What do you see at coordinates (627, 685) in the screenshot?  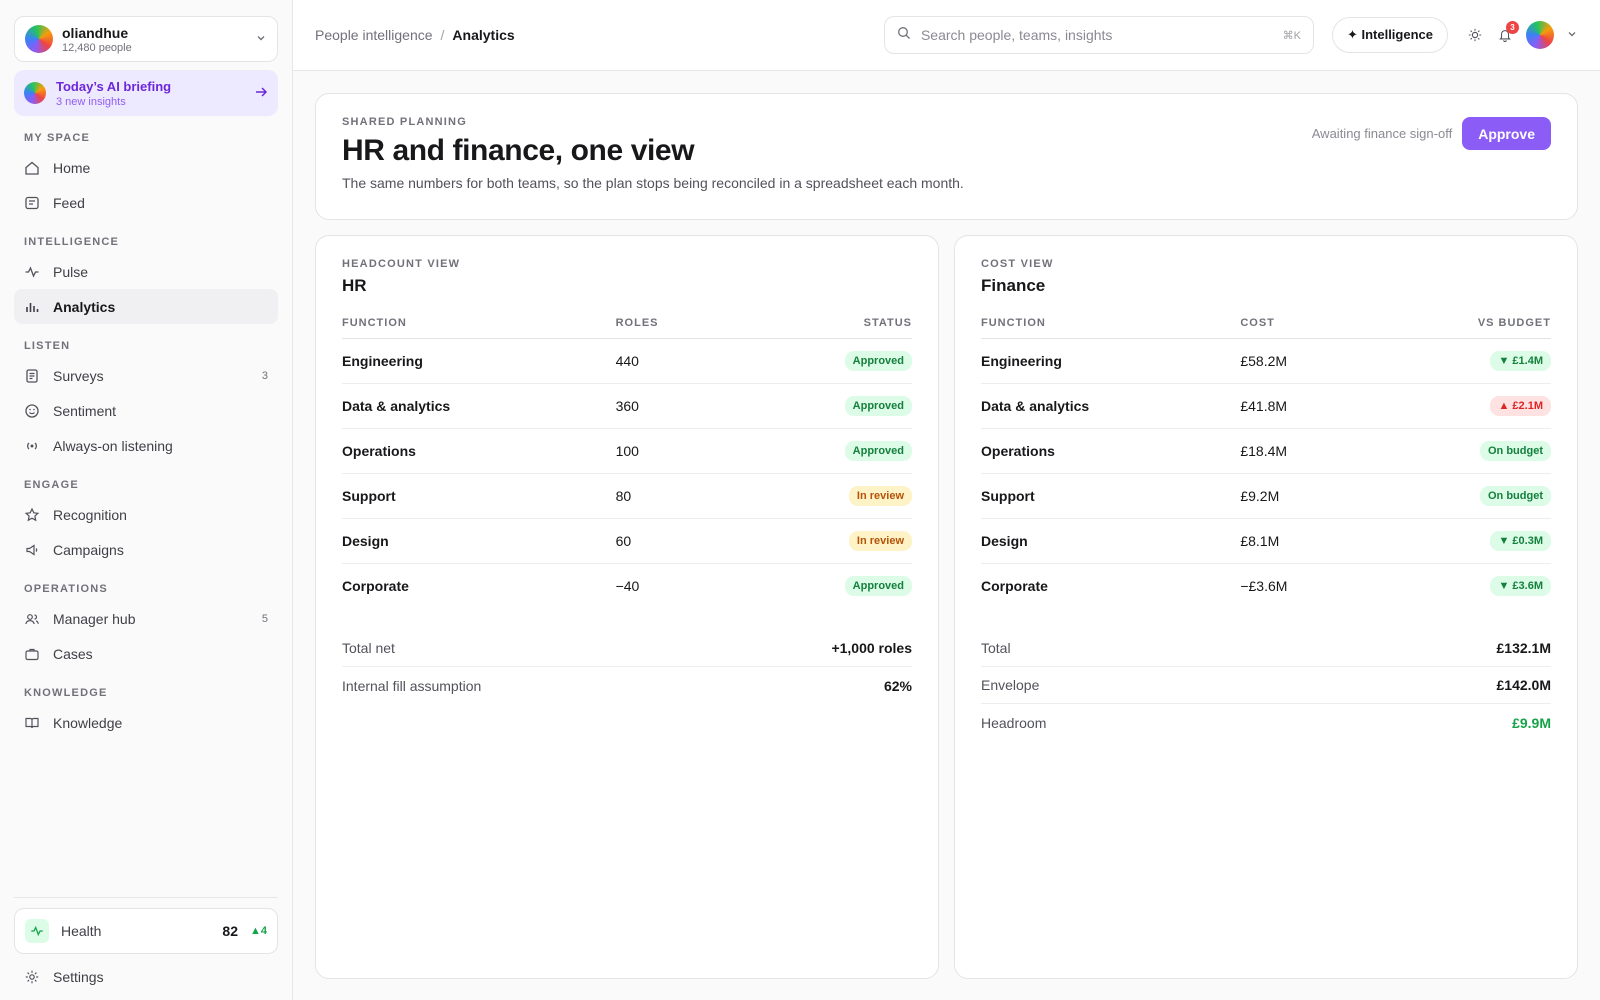 I see `summary-row: Internal fill assumption 62%` at bounding box center [627, 685].